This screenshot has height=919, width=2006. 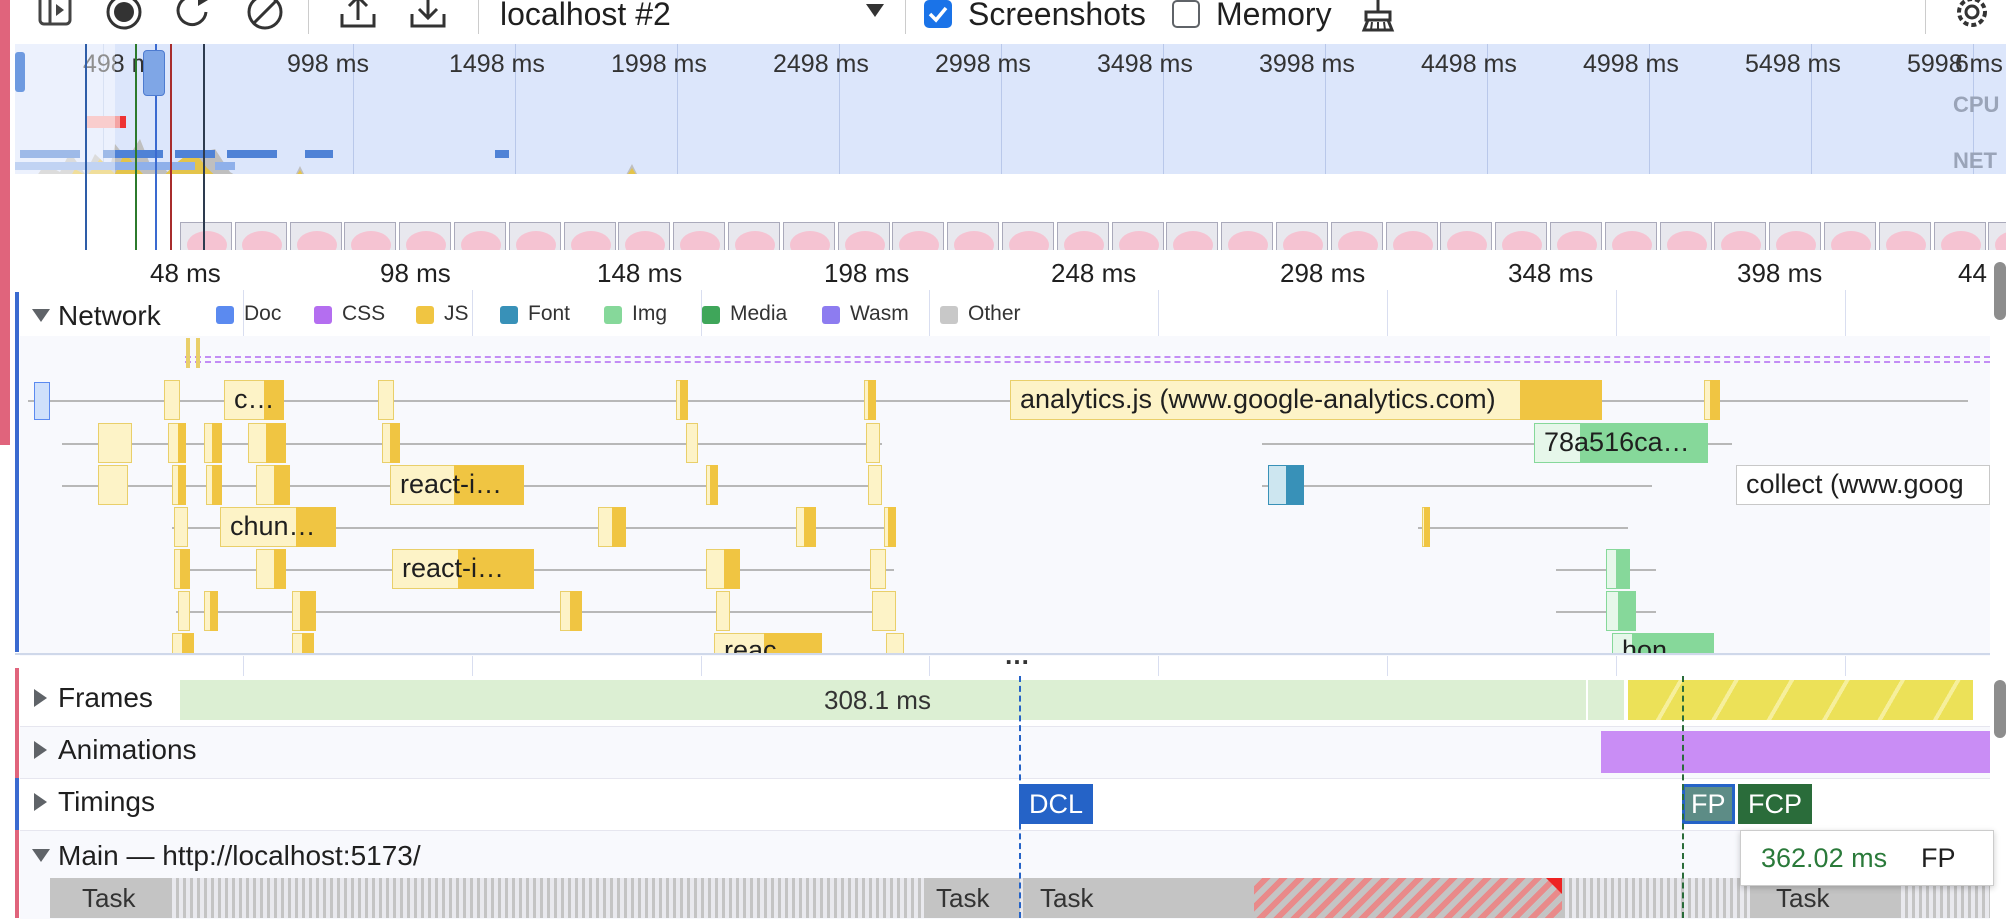 What do you see at coordinates (154, 73) in the screenshot?
I see `selection-handle-right` at bounding box center [154, 73].